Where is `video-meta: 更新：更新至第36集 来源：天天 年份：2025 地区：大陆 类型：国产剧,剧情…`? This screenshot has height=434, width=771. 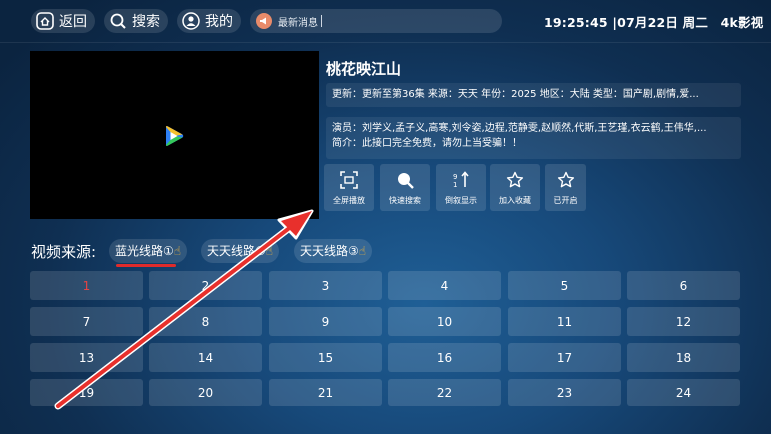 video-meta: 更新：更新至第36集 来源：天天 年份：2025 地区：大陆 类型：国产剧,剧情… is located at coordinates (533, 95).